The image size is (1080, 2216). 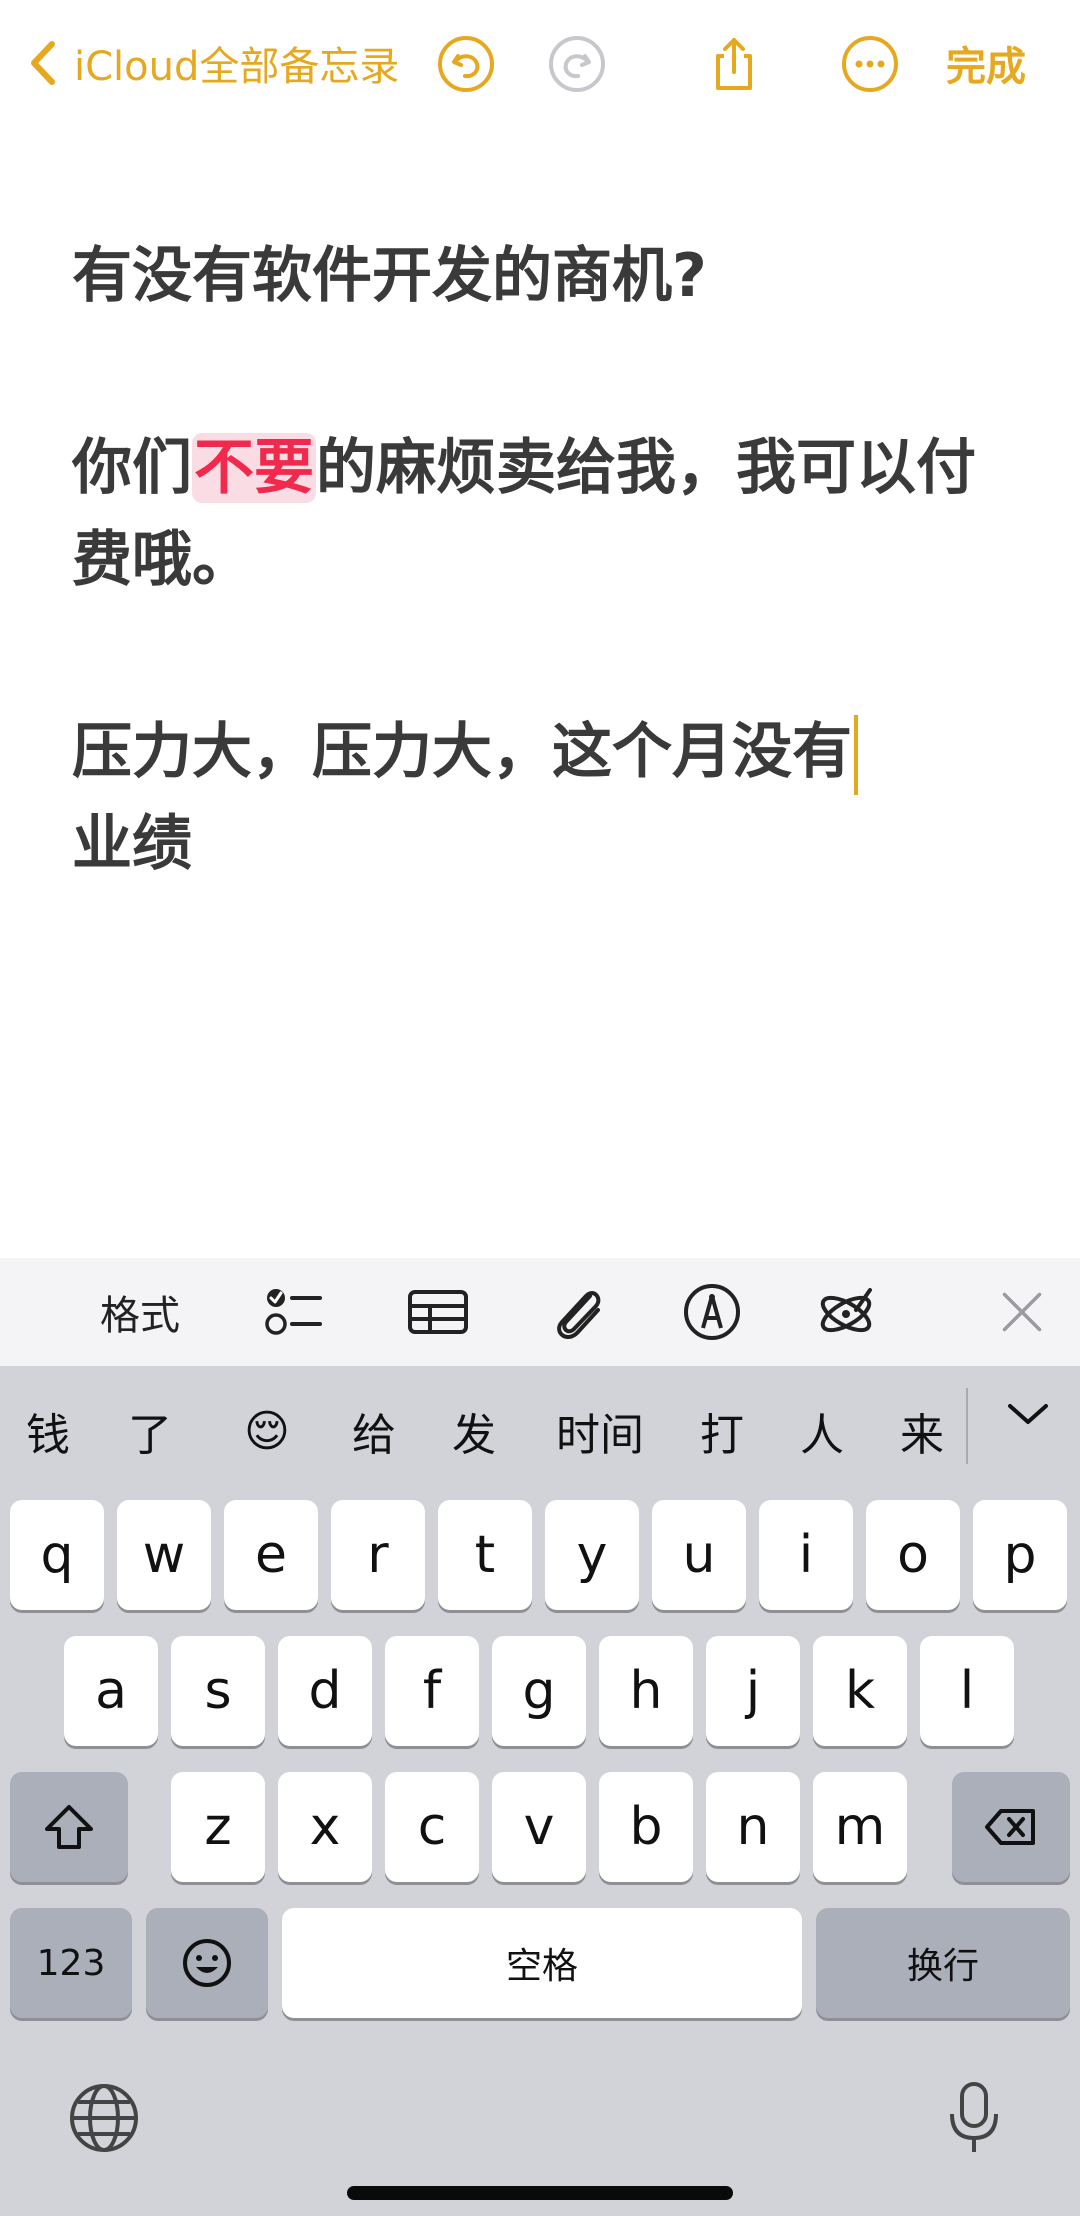 What do you see at coordinates (860, 1827) in the screenshot?
I see `key-m: m` at bounding box center [860, 1827].